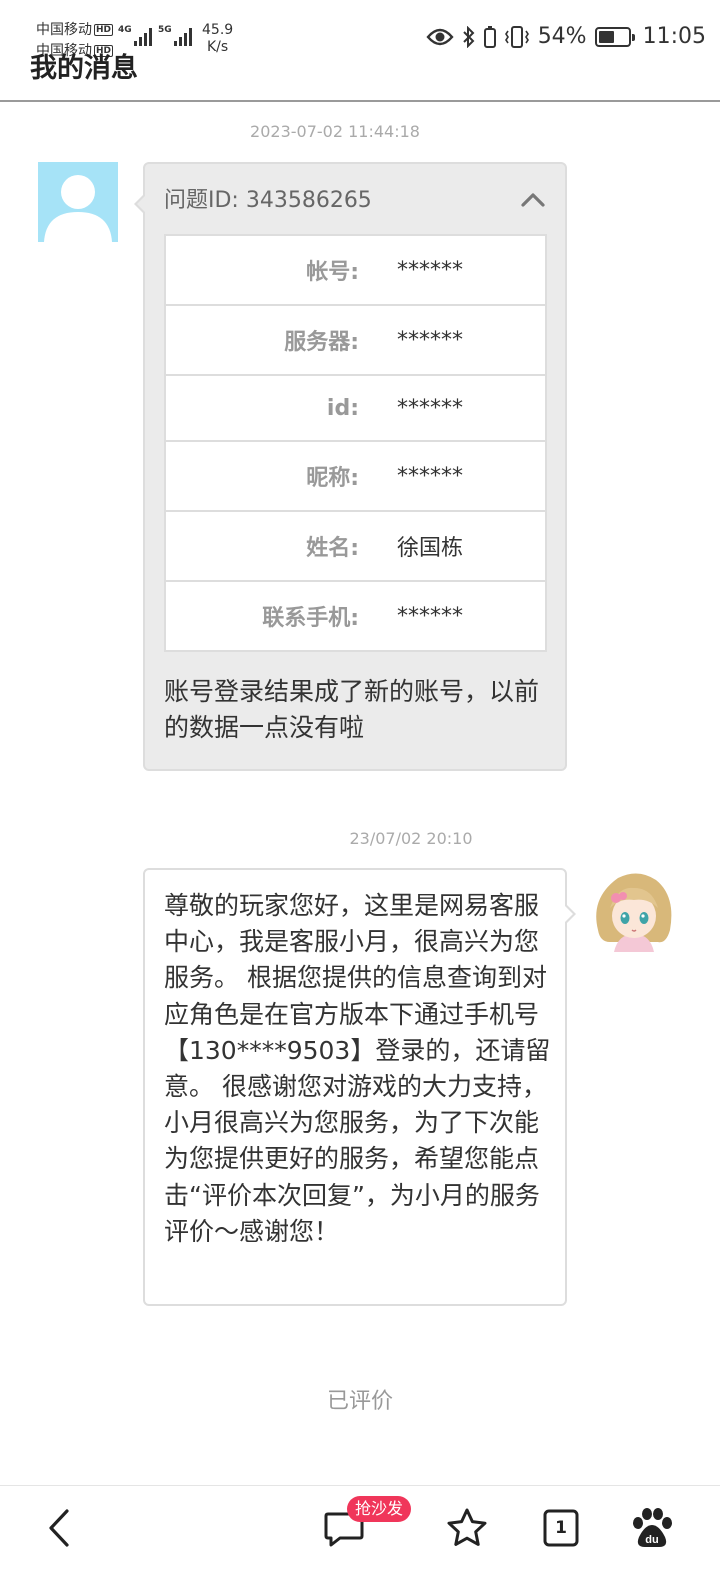  I want to click on field-label: id:, so click(270, 407).